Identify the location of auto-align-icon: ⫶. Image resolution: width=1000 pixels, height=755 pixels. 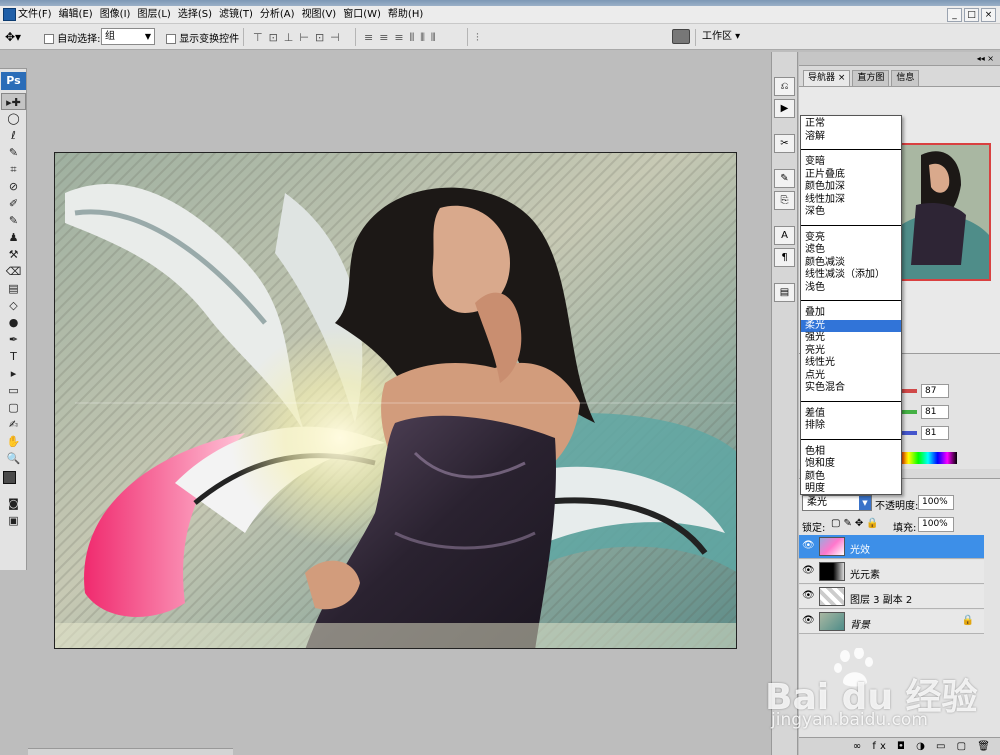
(480, 38).